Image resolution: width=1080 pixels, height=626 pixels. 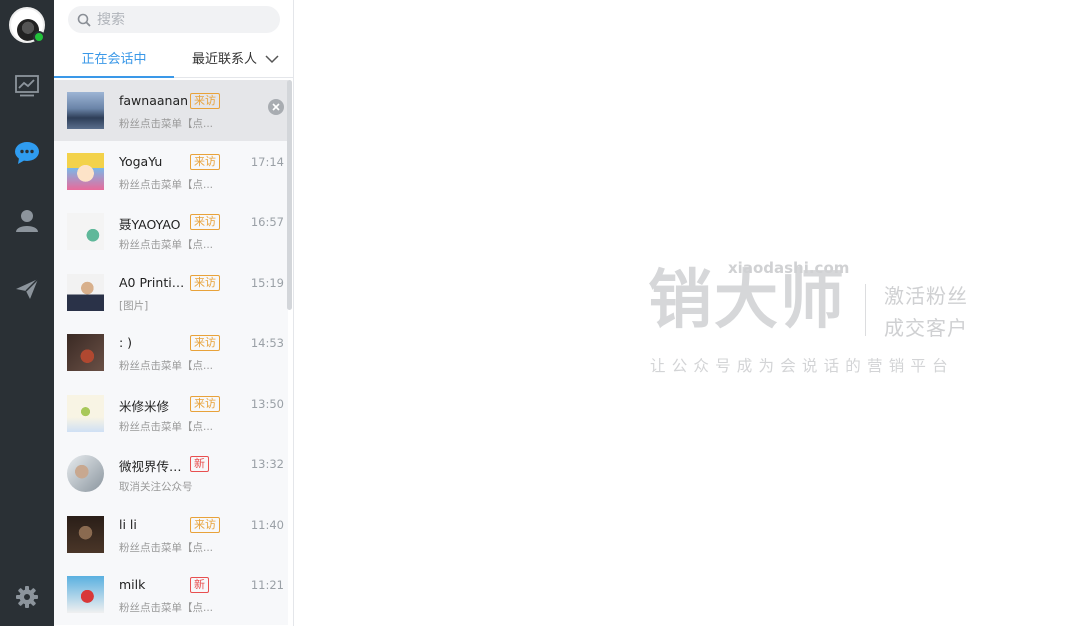 I want to click on tab-recent-contacts: 最近联系人, so click(x=235, y=61).